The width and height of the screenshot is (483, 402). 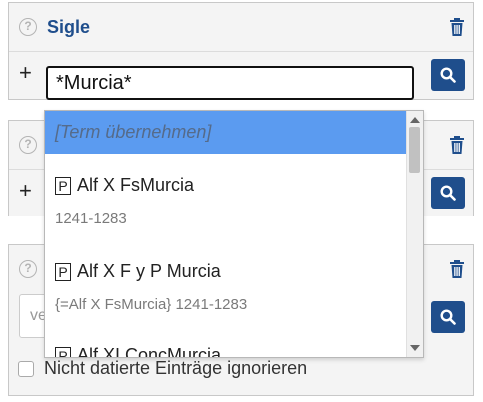 I want to click on search-input, so click(x=230, y=83).